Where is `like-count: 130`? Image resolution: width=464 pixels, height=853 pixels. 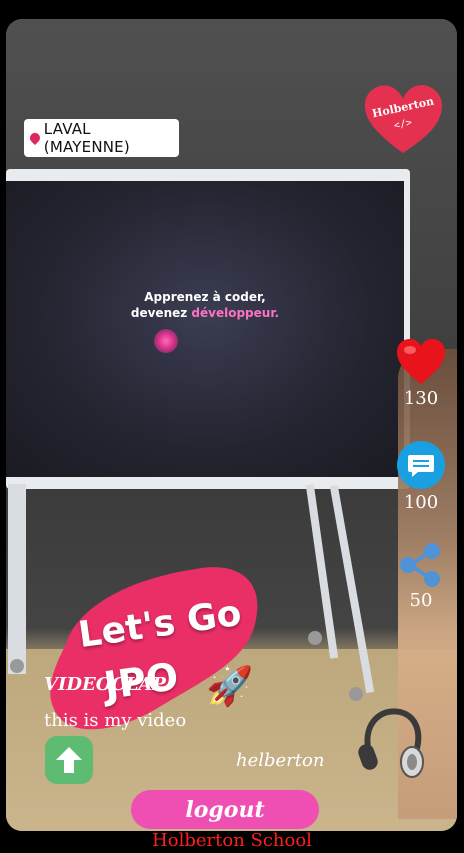
like-count: 130 is located at coordinates (421, 398).